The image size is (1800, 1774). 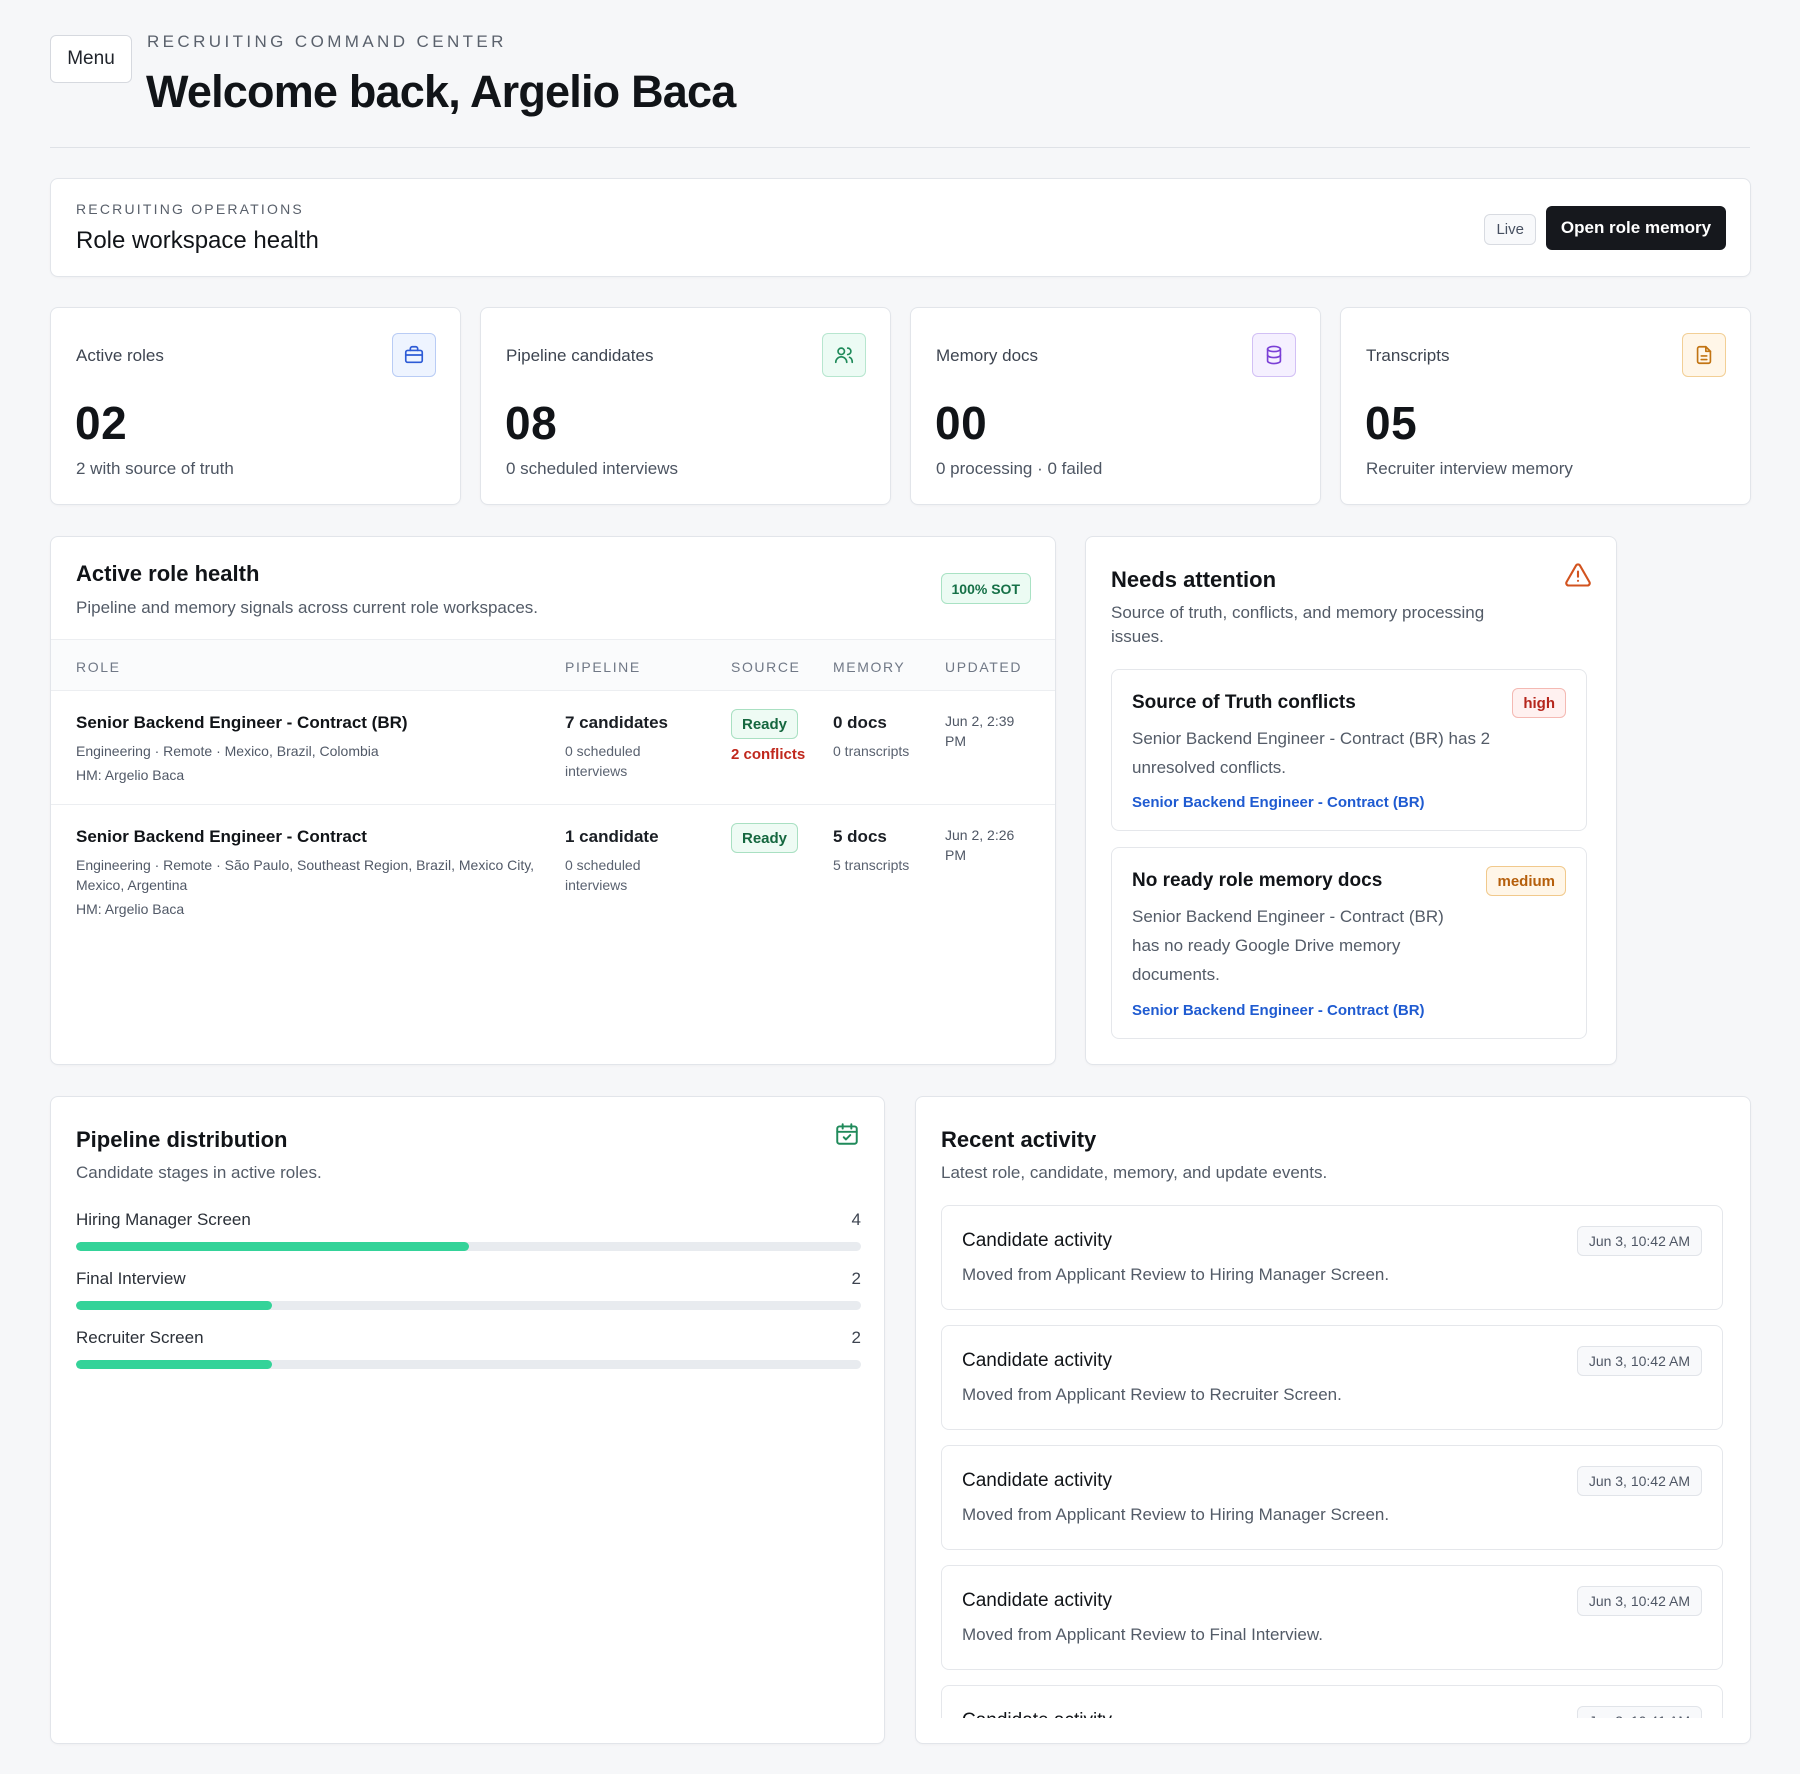 What do you see at coordinates (255, 406) in the screenshot?
I see `stat-card-active-roles: Active roles 02 2 with source of truth` at bounding box center [255, 406].